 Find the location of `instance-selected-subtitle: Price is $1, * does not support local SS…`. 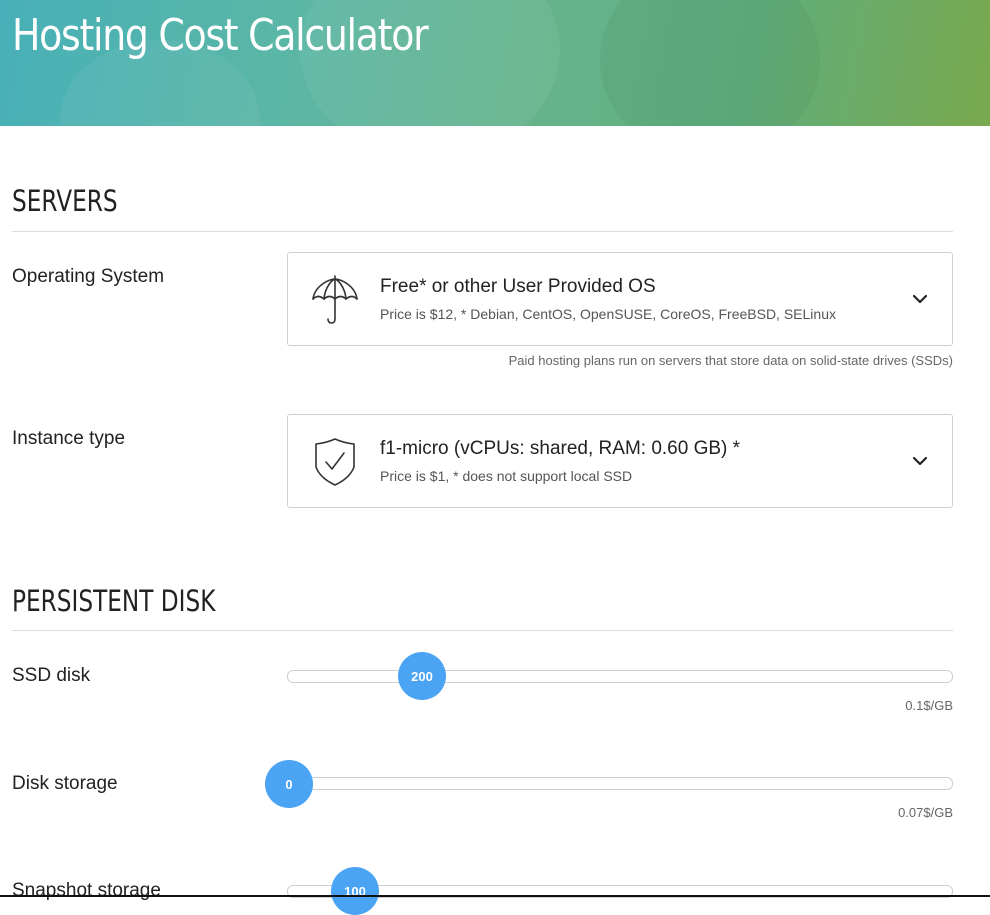

instance-selected-subtitle: Price is $1, * does not support local SS… is located at coordinates (506, 476).